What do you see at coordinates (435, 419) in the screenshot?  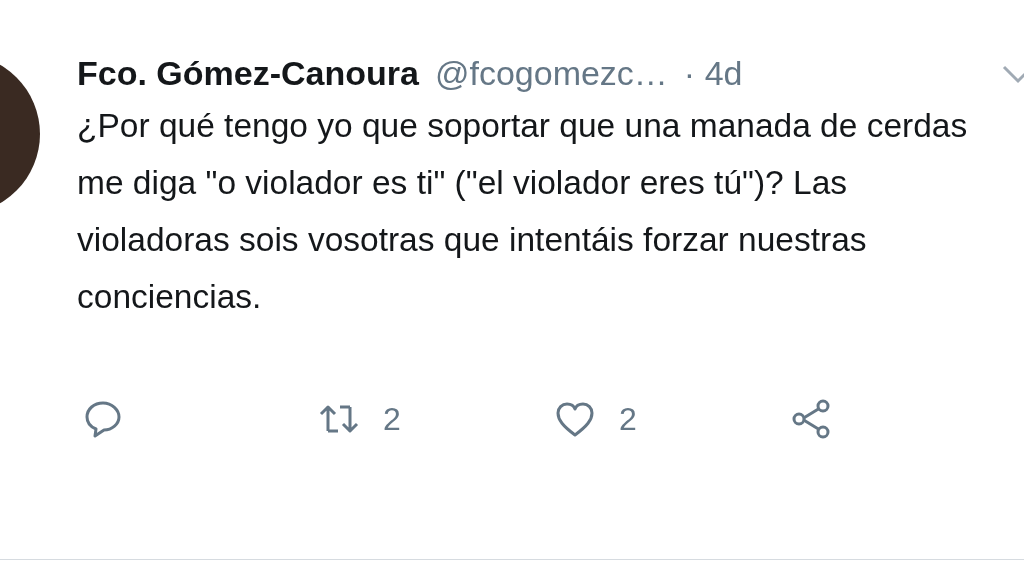 I see `retweet-button: 2` at bounding box center [435, 419].